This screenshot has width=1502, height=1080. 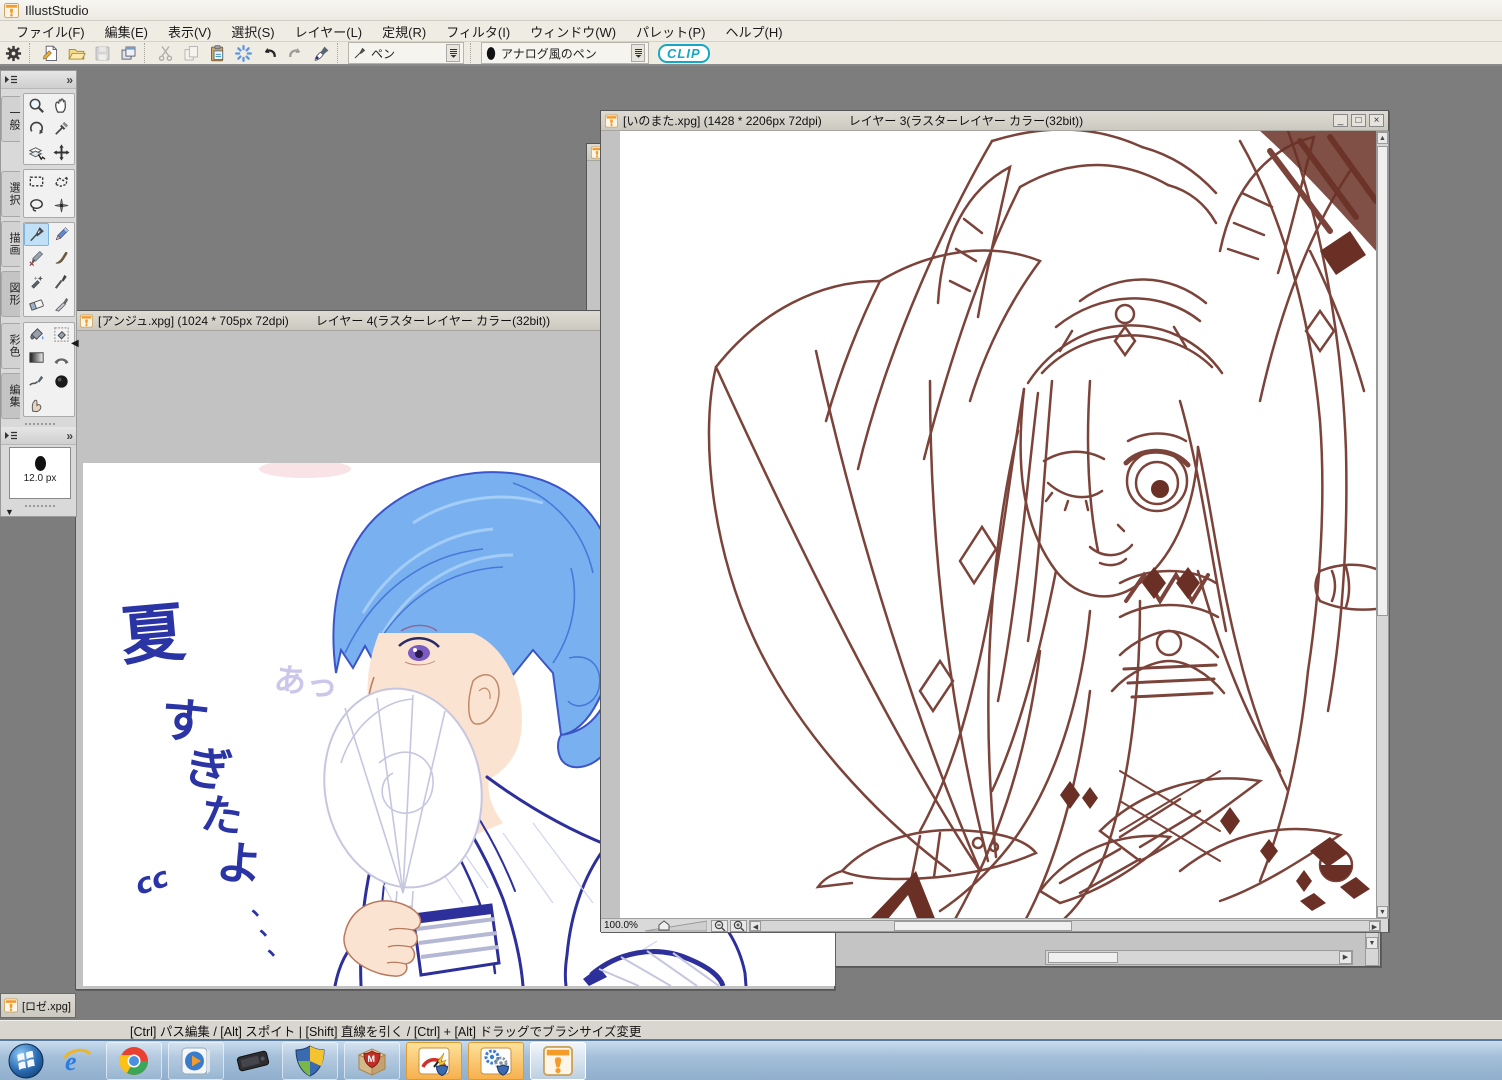 I want to click on inomata-horizontal-scrollbar: ◀ ▶, so click(x=1065, y=926).